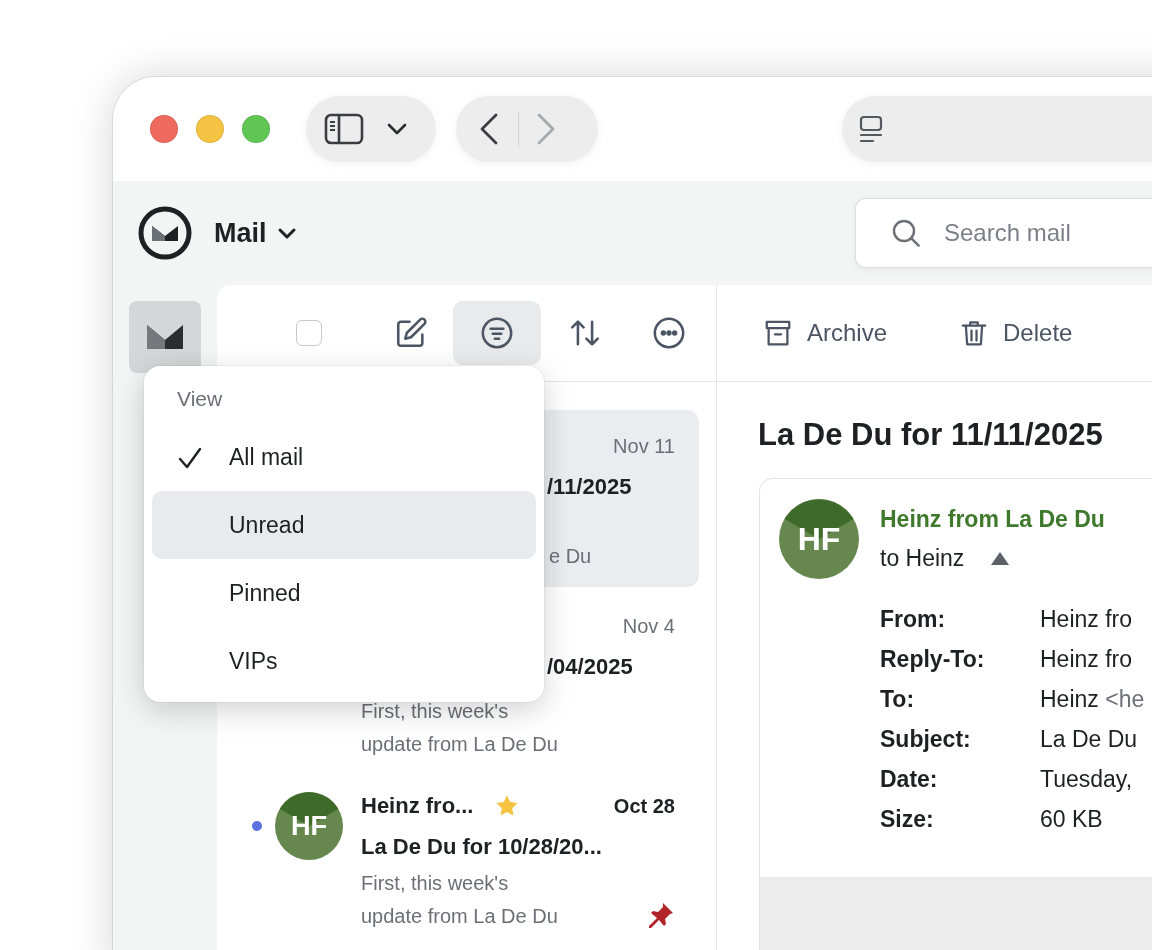 The width and height of the screenshot is (1152, 950). What do you see at coordinates (344, 593) in the screenshot?
I see `menu-item: Pinned` at bounding box center [344, 593].